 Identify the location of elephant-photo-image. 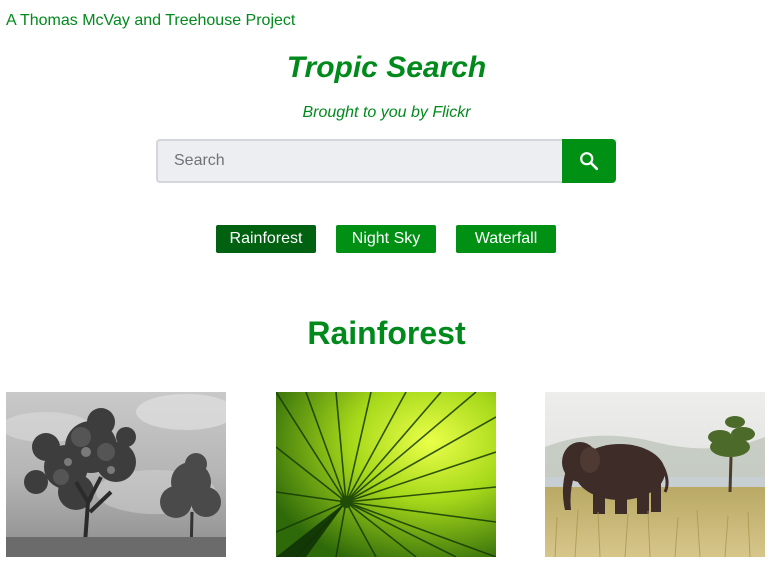
(655, 474).